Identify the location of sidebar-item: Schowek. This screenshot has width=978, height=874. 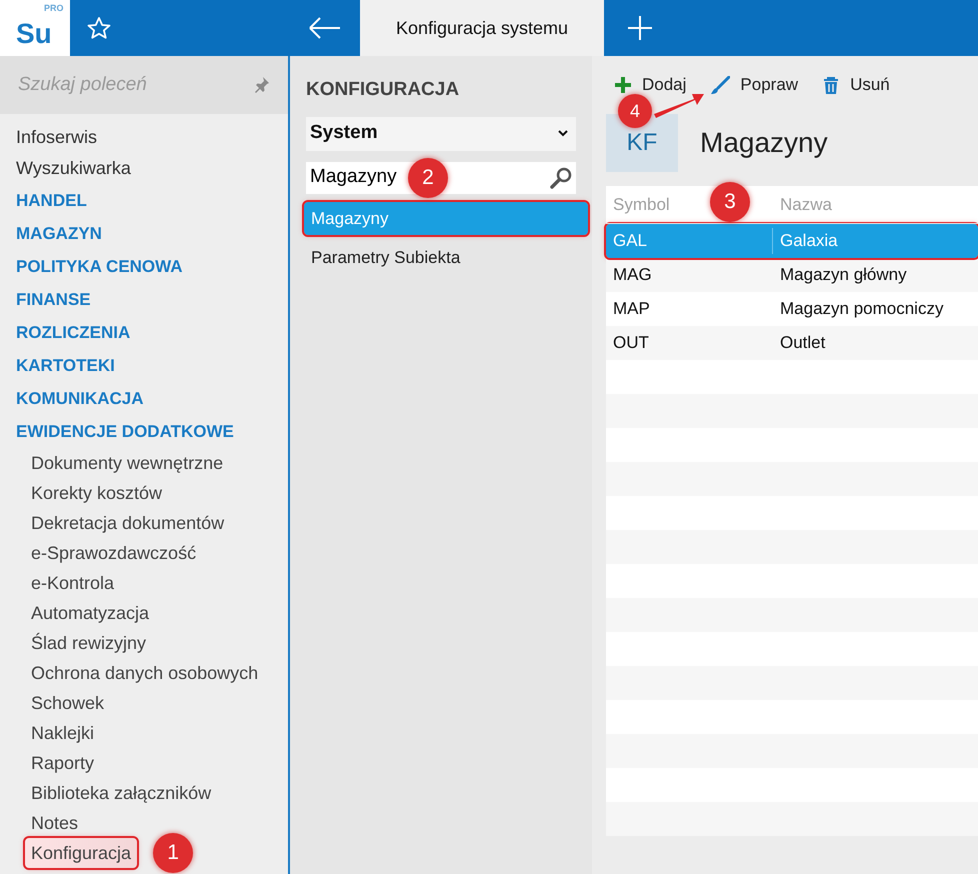
(67, 703).